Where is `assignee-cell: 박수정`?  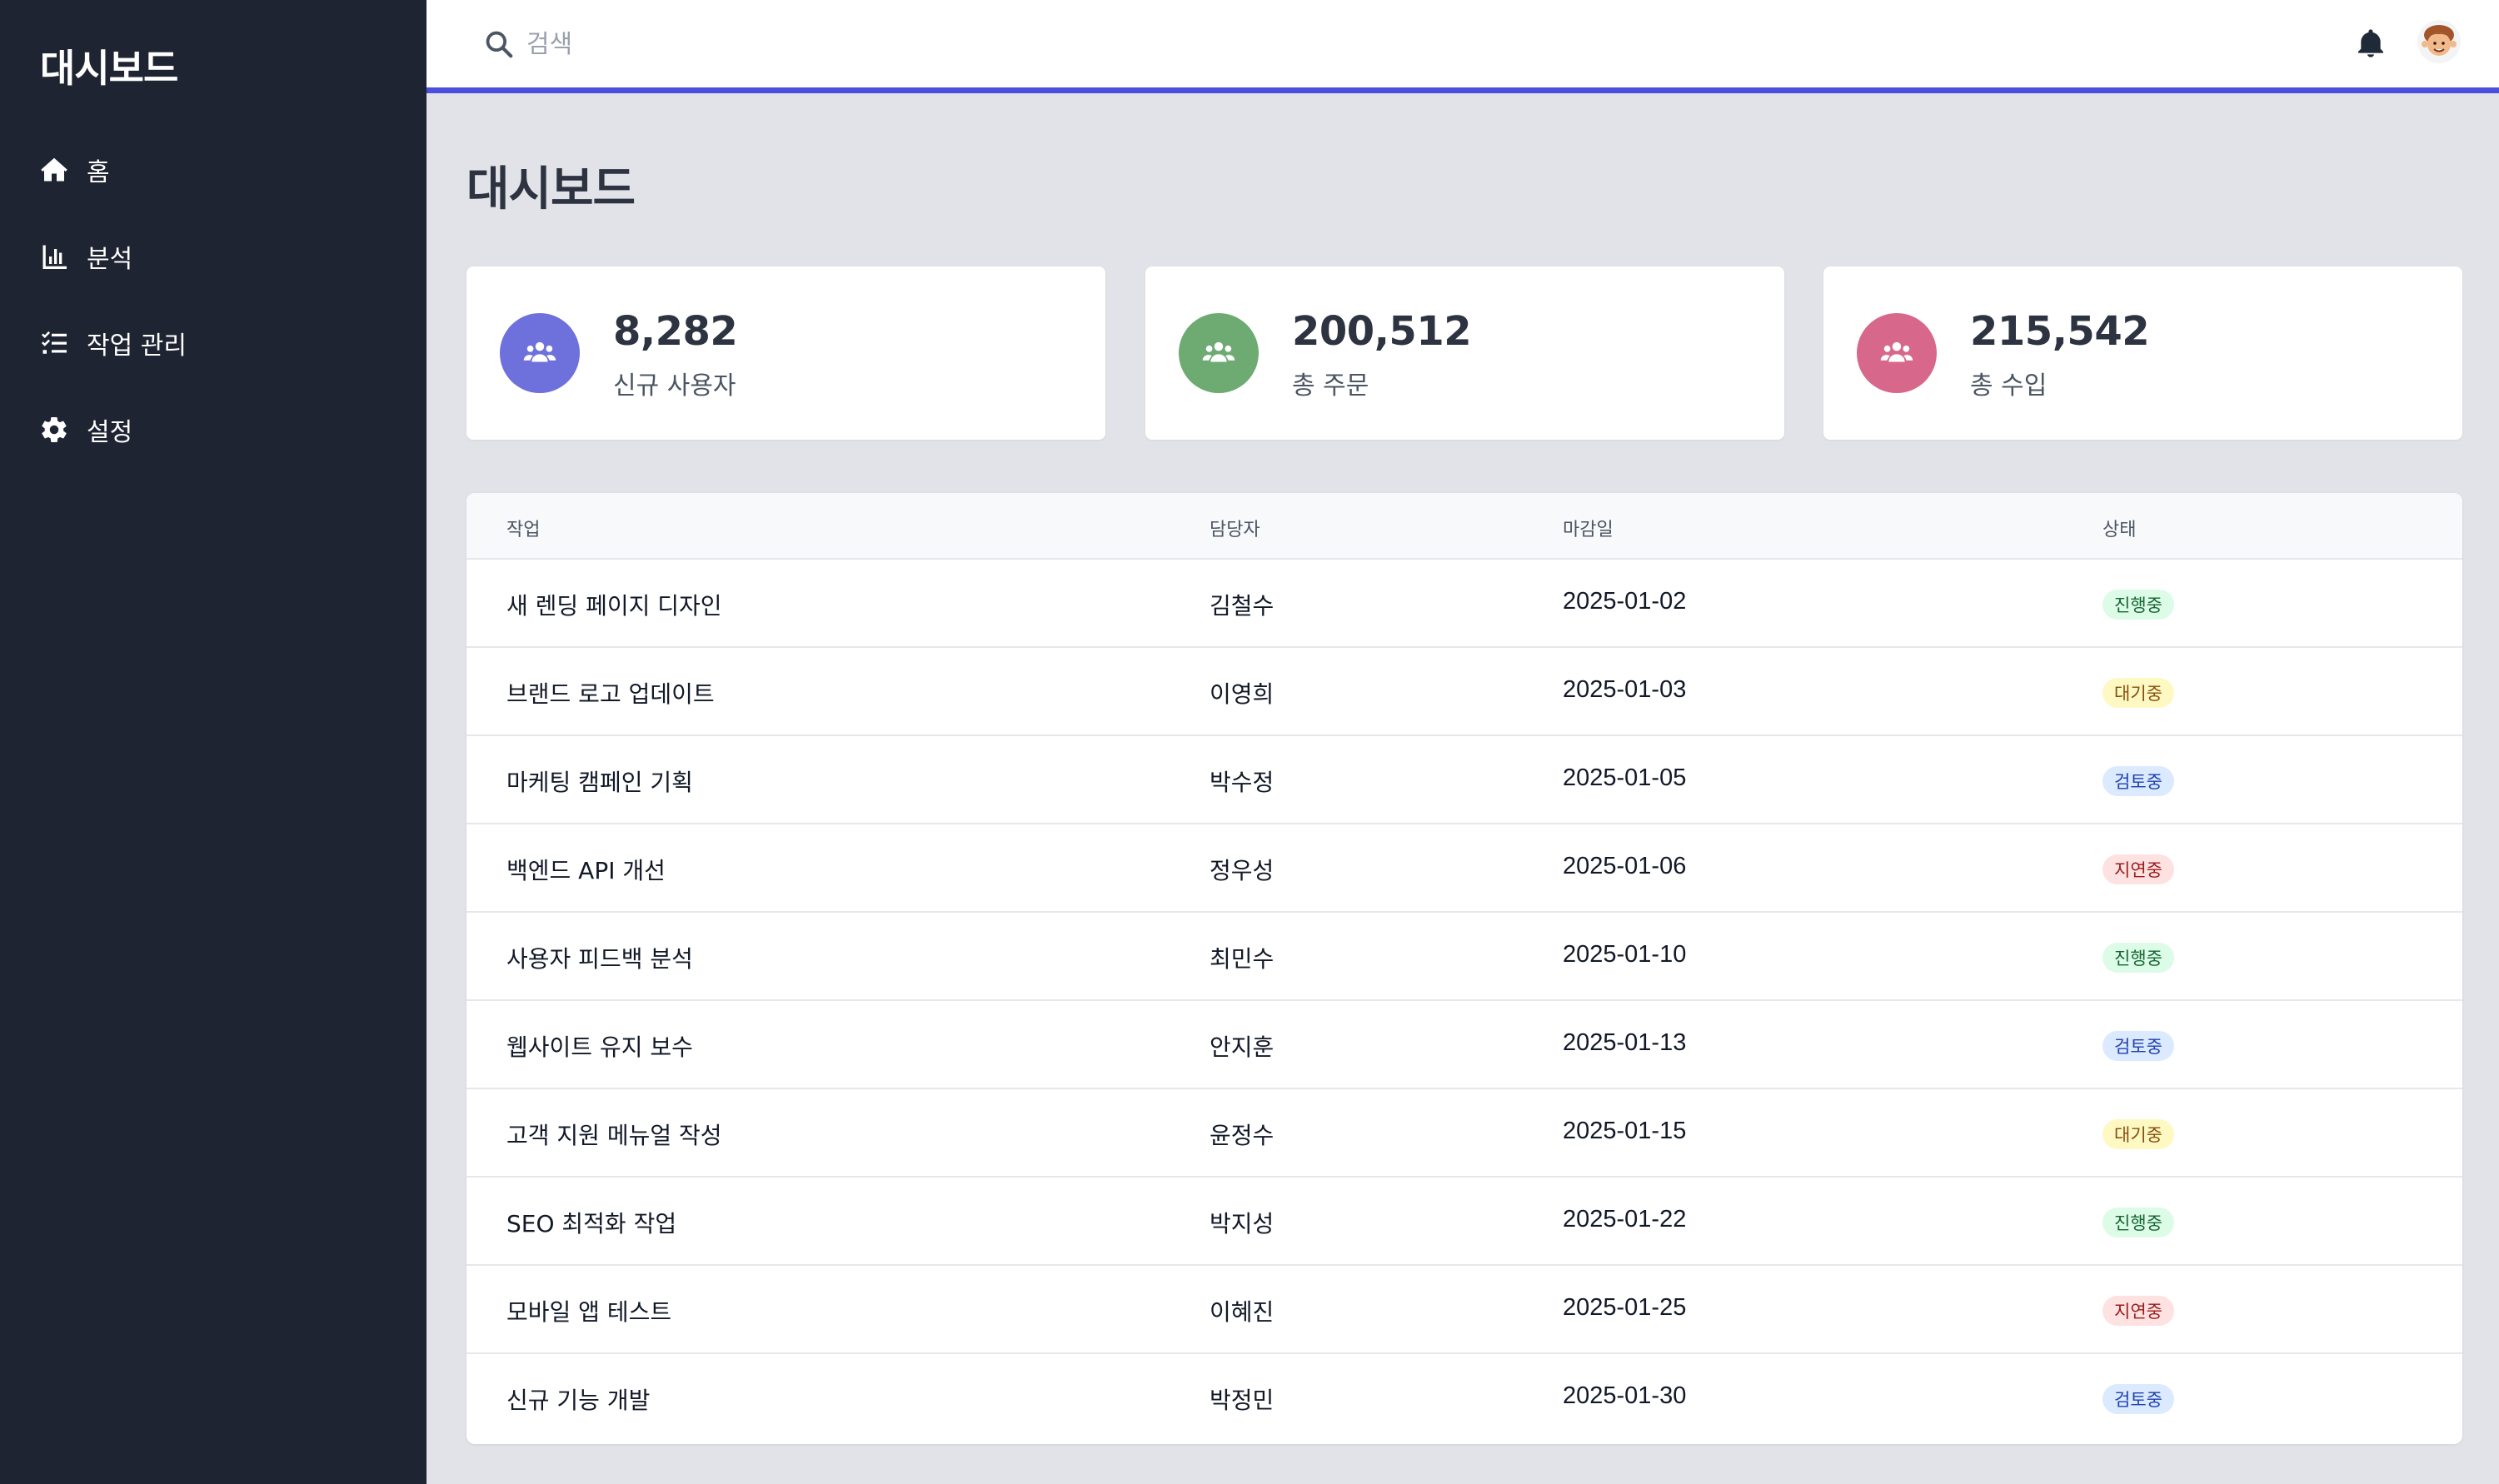 assignee-cell: 박수정 is located at coordinates (1242, 782).